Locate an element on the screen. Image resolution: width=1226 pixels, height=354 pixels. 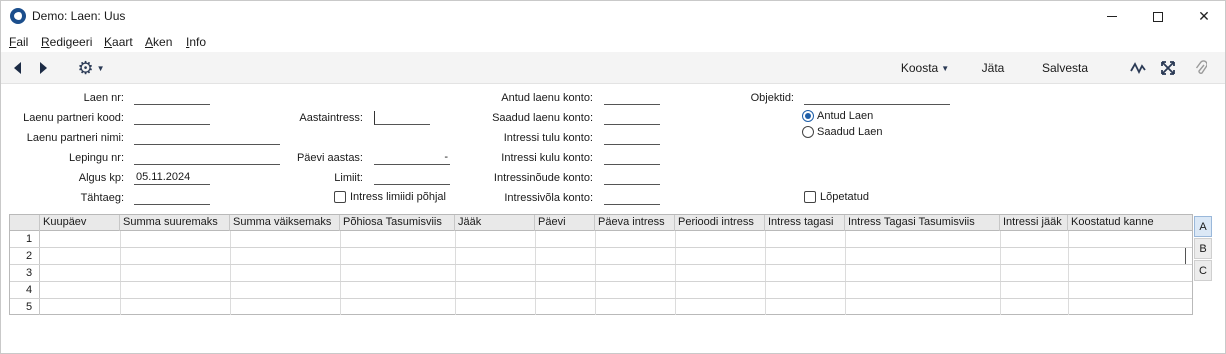
attachments-button is located at coordinates (1201, 68).